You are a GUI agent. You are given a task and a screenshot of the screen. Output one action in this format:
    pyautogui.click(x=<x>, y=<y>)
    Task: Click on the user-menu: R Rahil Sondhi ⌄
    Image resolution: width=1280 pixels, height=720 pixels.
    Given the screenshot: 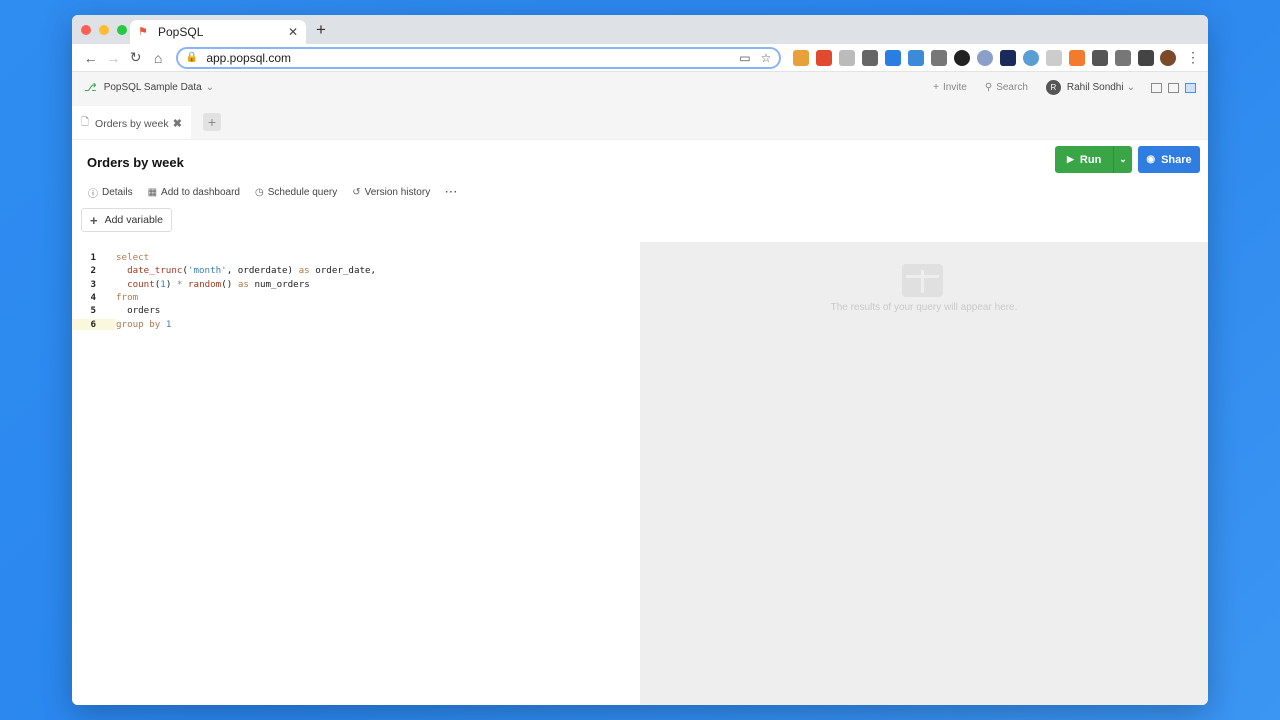 What is the action you would take?
    pyautogui.click(x=1090, y=87)
    